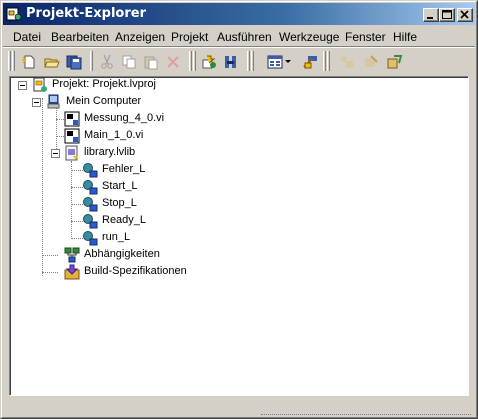 This screenshot has height=419, width=478. I want to click on delete-button, so click(173, 62).